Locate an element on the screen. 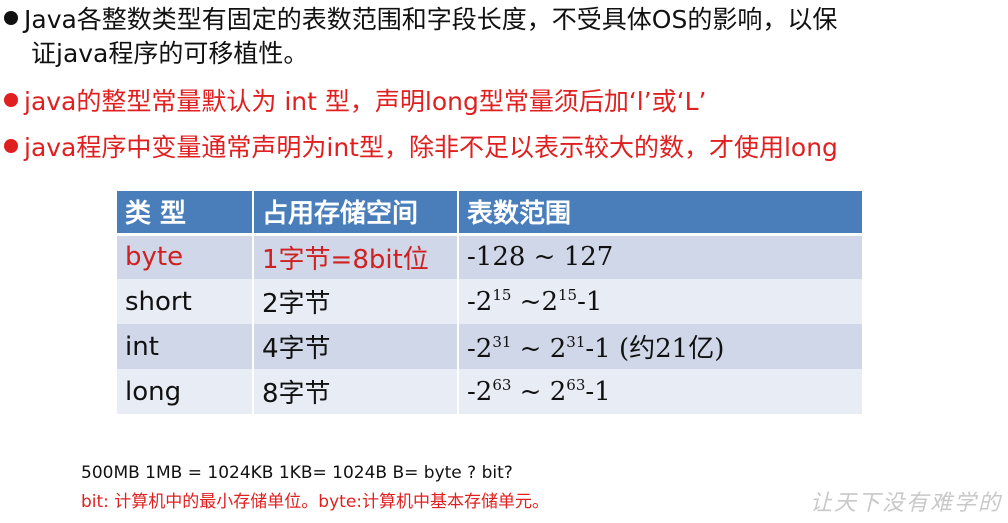  cell-size: 1字节=8bit位 is located at coordinates (356, 256).